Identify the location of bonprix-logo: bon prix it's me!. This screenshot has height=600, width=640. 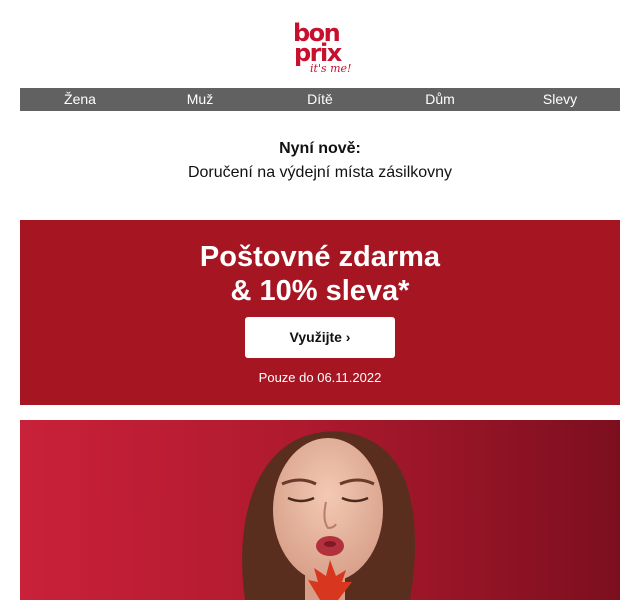
(323, 49).